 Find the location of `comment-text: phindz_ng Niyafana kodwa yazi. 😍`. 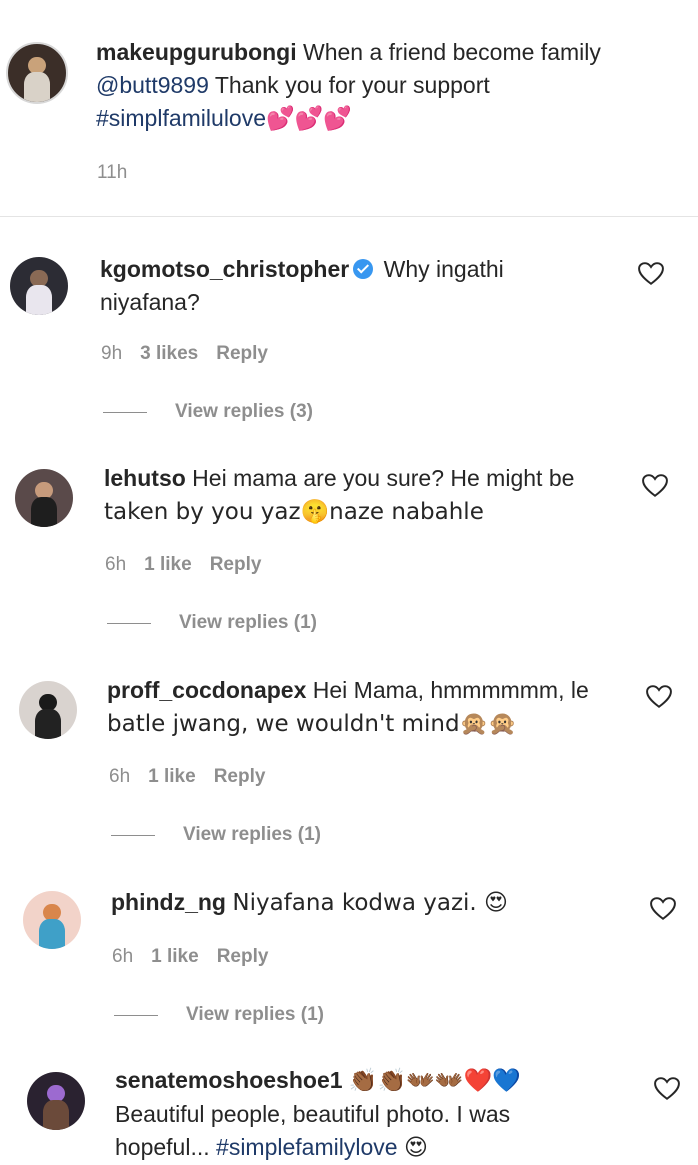

comment-text: phindz_ng Niyafana kodwa yazi. 😍 is located at coordinates (381, 903).